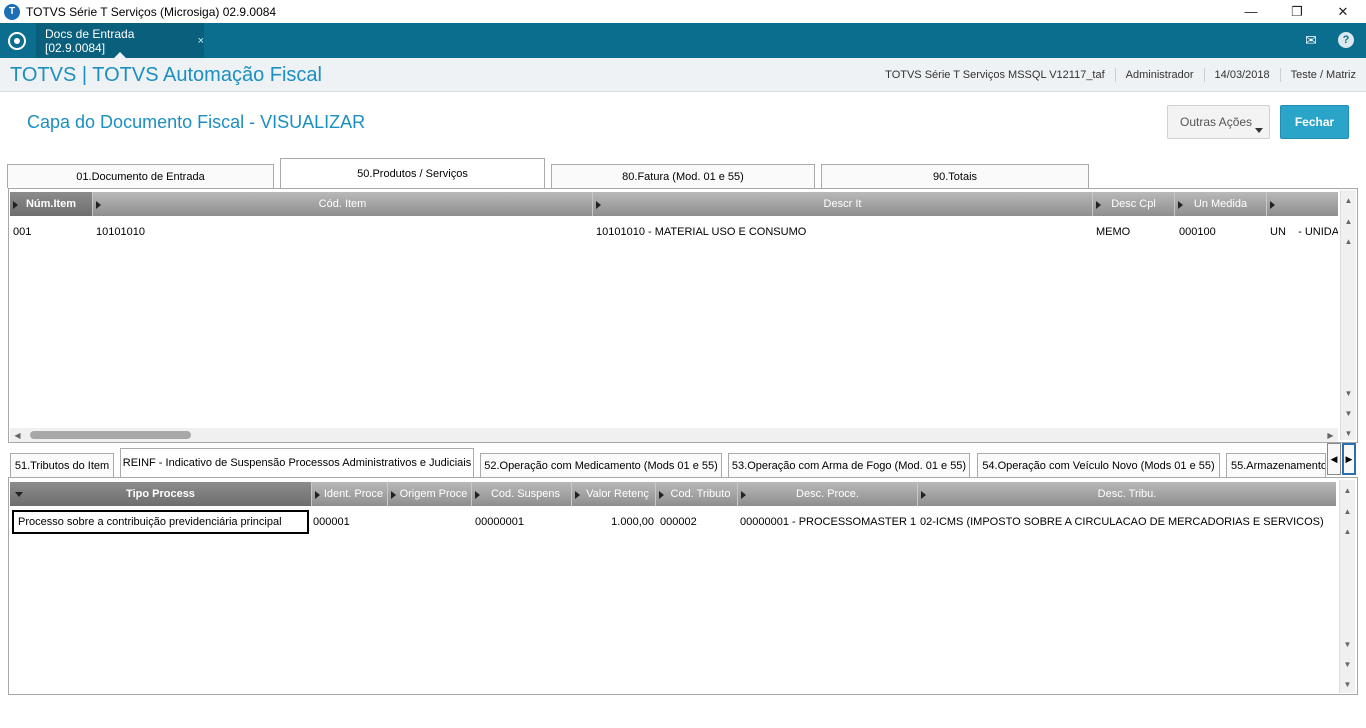  What do you see at coordinates (430, 522) in the screenshot?
I see `cell-origem-proce` at bounding box center [430, 522].